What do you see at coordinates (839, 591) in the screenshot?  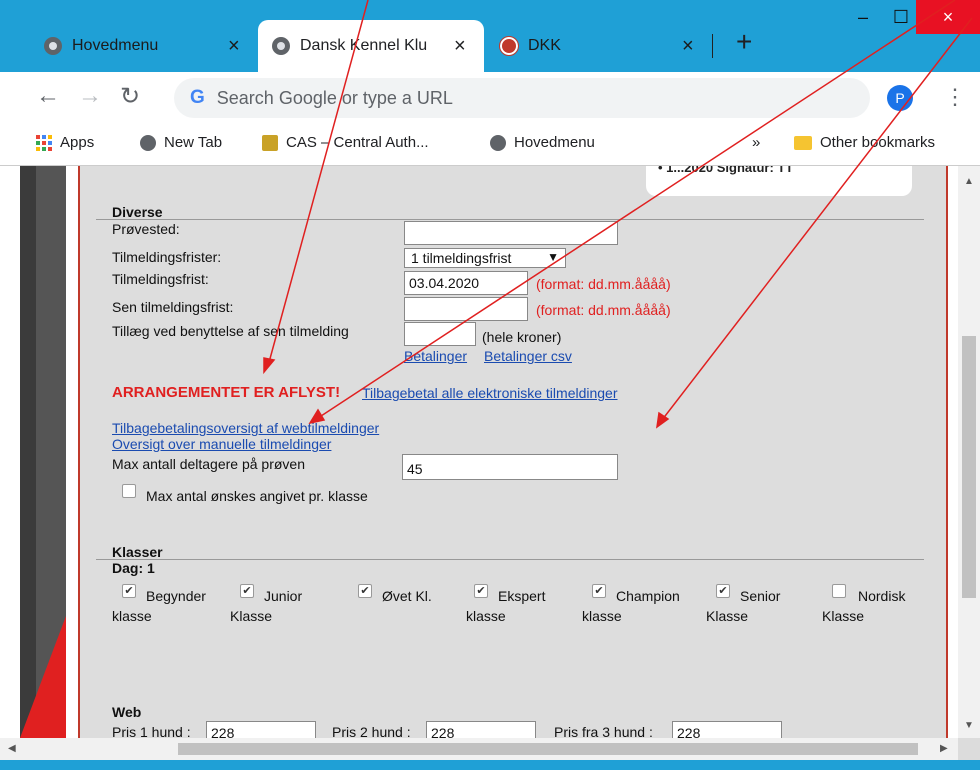 I see `klasse-checkbox-nordisk` at bounding box center [839, 591].